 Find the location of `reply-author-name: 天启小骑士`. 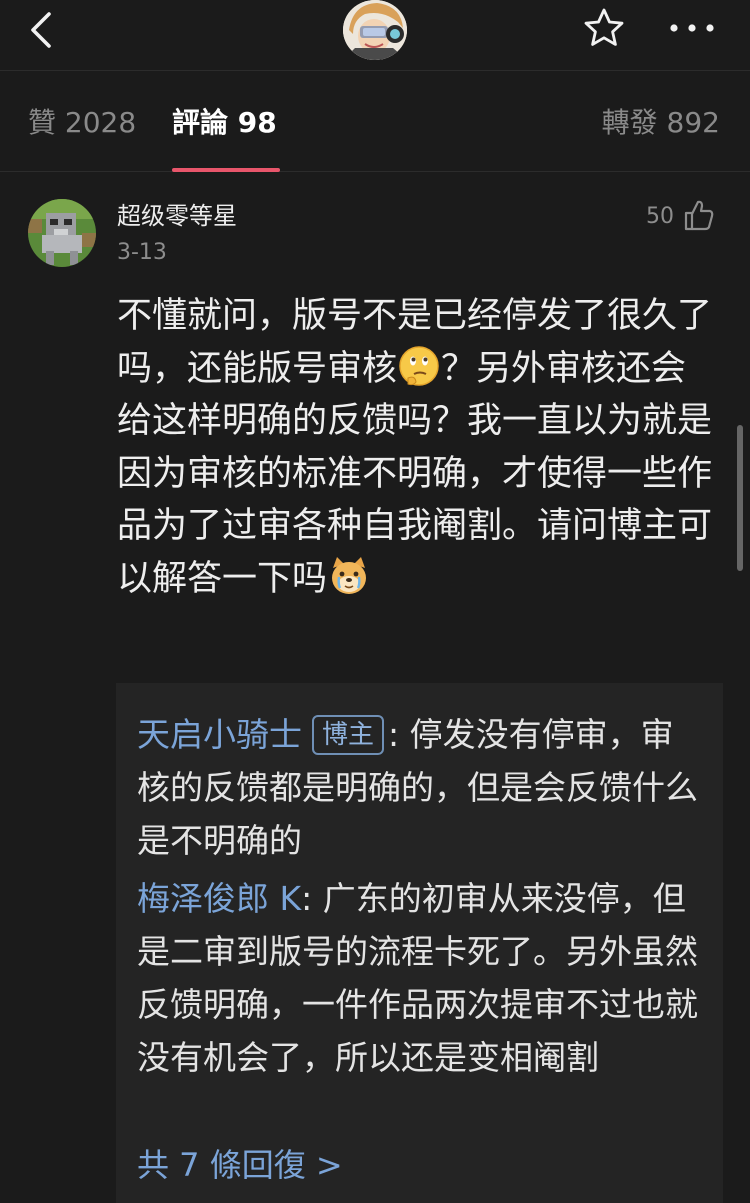

reply-author-name: 天启小骑士 is located at coordinates (219, 734).